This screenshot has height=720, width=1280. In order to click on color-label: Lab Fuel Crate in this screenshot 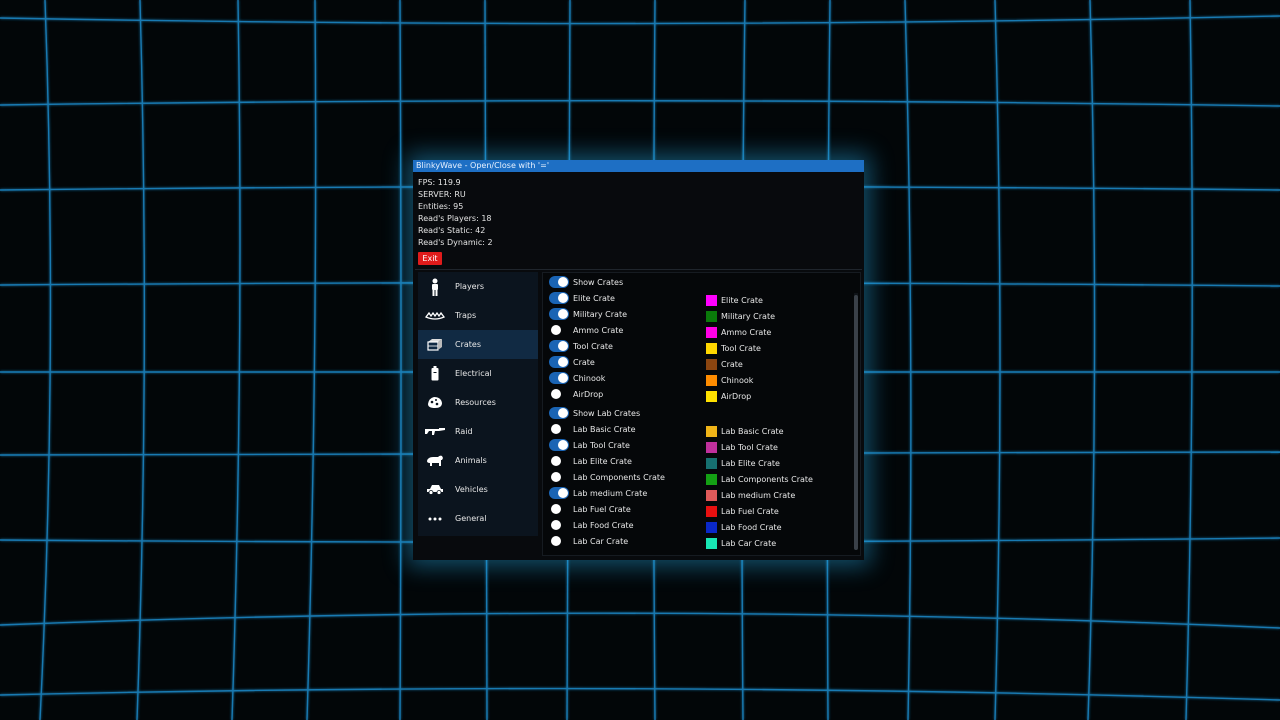, I will do `click(750, 511)`.